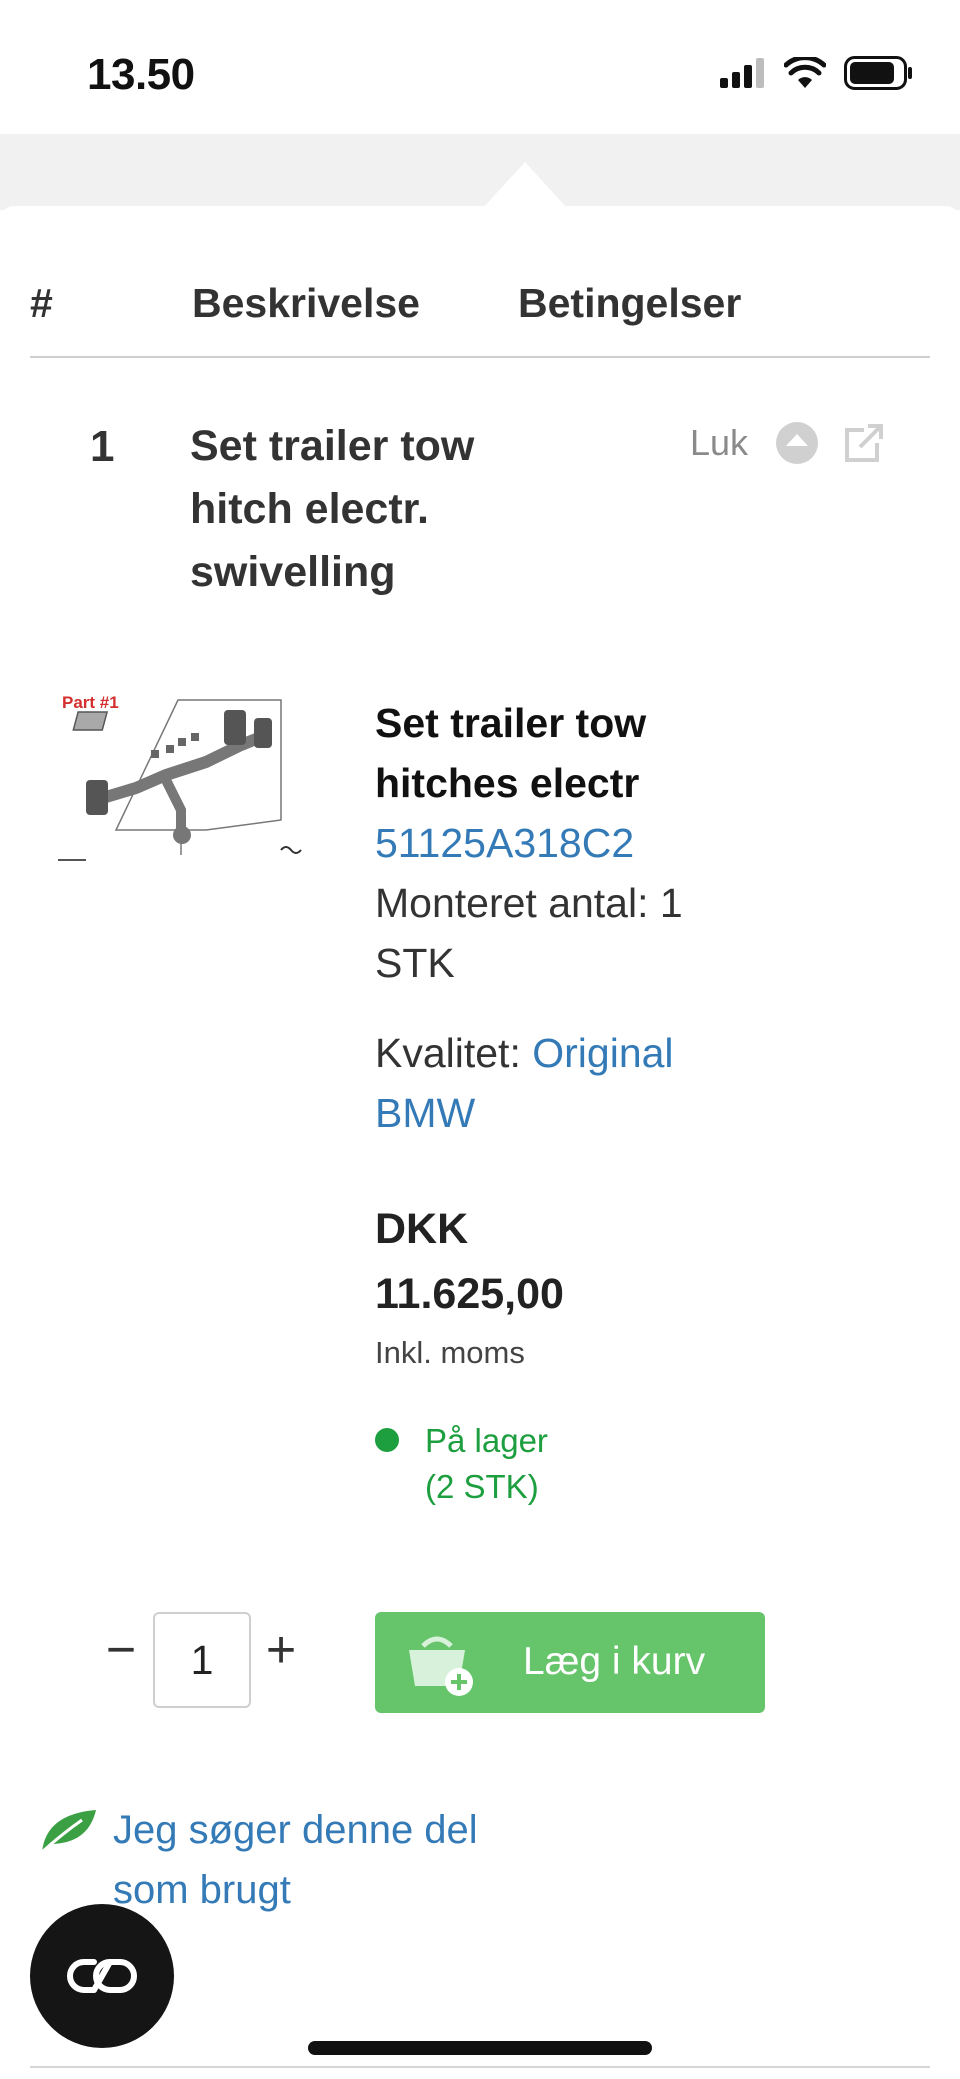  Describe the element at coordinates (121, 1651) in the screenshot. I see `quantity-decrease-button: −` at that location.